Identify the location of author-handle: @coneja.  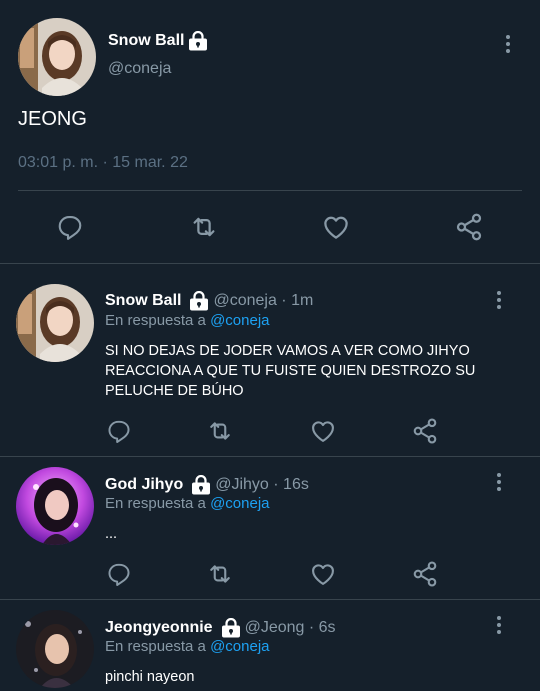
(139, 69).